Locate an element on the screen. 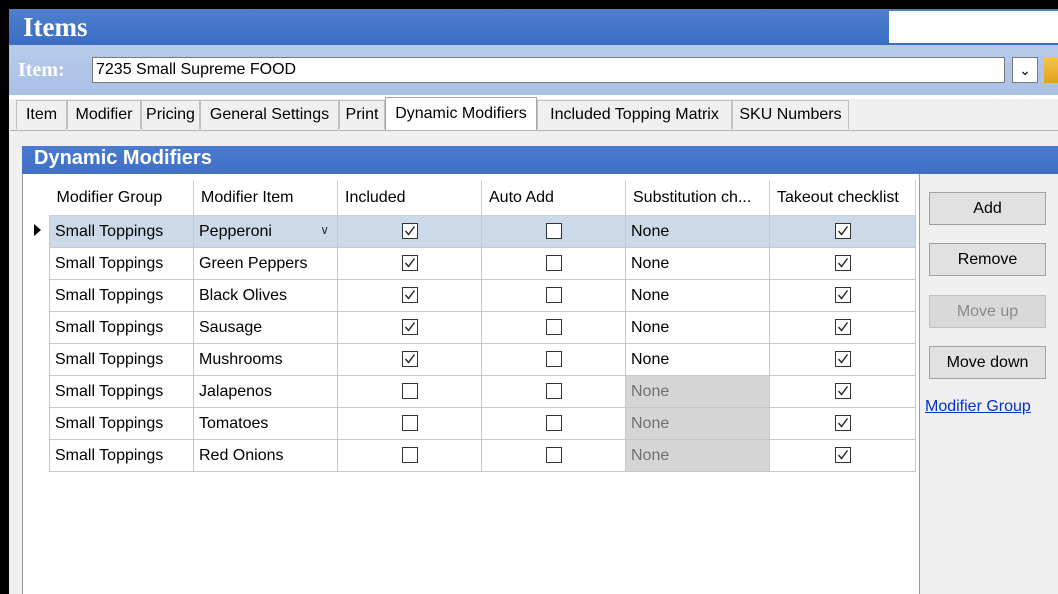 The height and width of the screenshot is (594, 1058). modifier-item-cell: Red Onions is located at coordinates (265, 455).